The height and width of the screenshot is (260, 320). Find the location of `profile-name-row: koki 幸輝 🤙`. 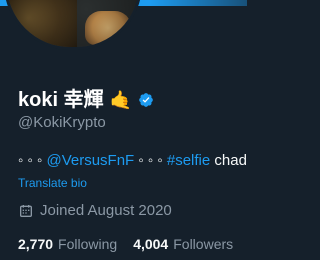

profile-name-row: koki 幸輝 🤙 is located at coordinates (86, 100).